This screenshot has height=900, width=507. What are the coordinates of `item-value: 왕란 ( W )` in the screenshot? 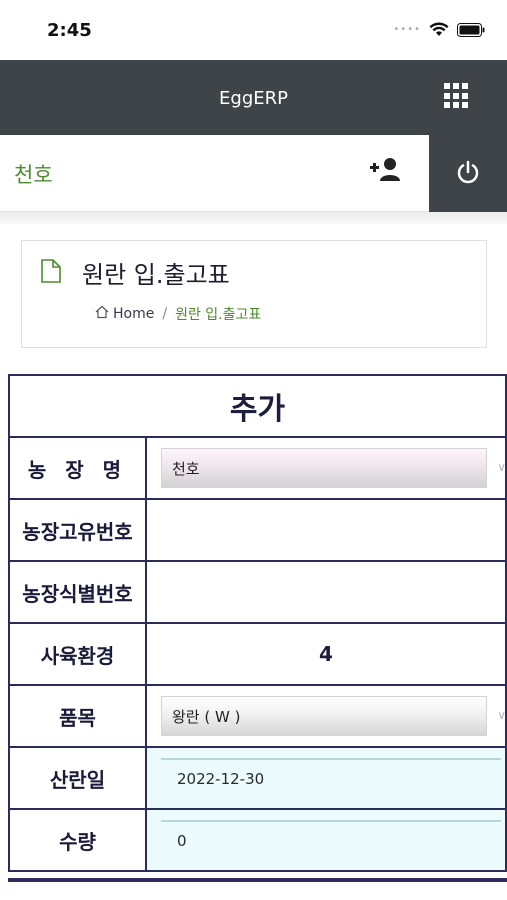 It's located at (206, 716).